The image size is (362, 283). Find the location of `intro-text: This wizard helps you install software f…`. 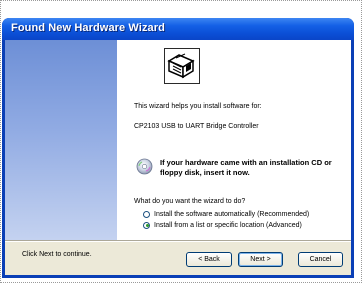

intro-text: This wizard helps you install software f… is located at coordinates (198, 106).